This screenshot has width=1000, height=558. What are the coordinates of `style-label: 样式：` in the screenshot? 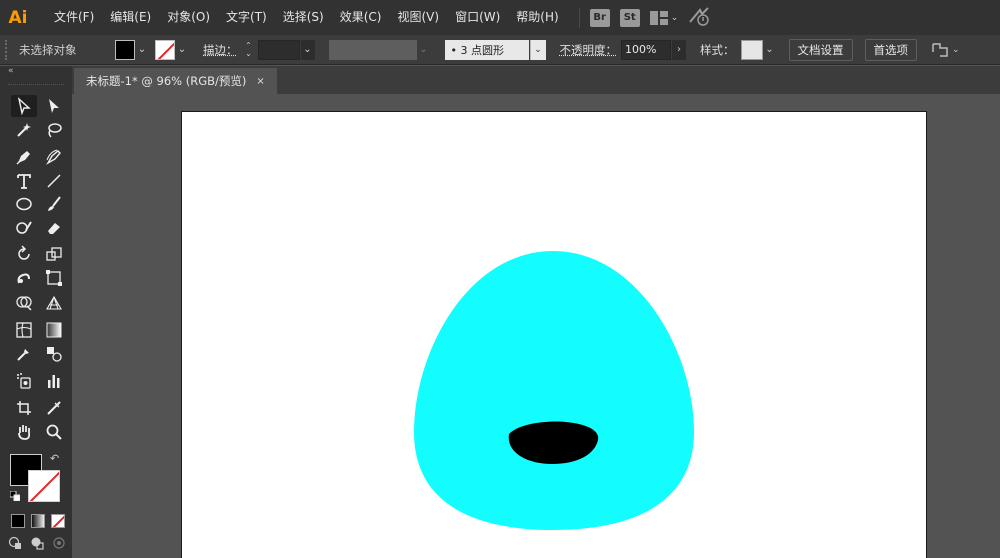 It's located at (717, 49).